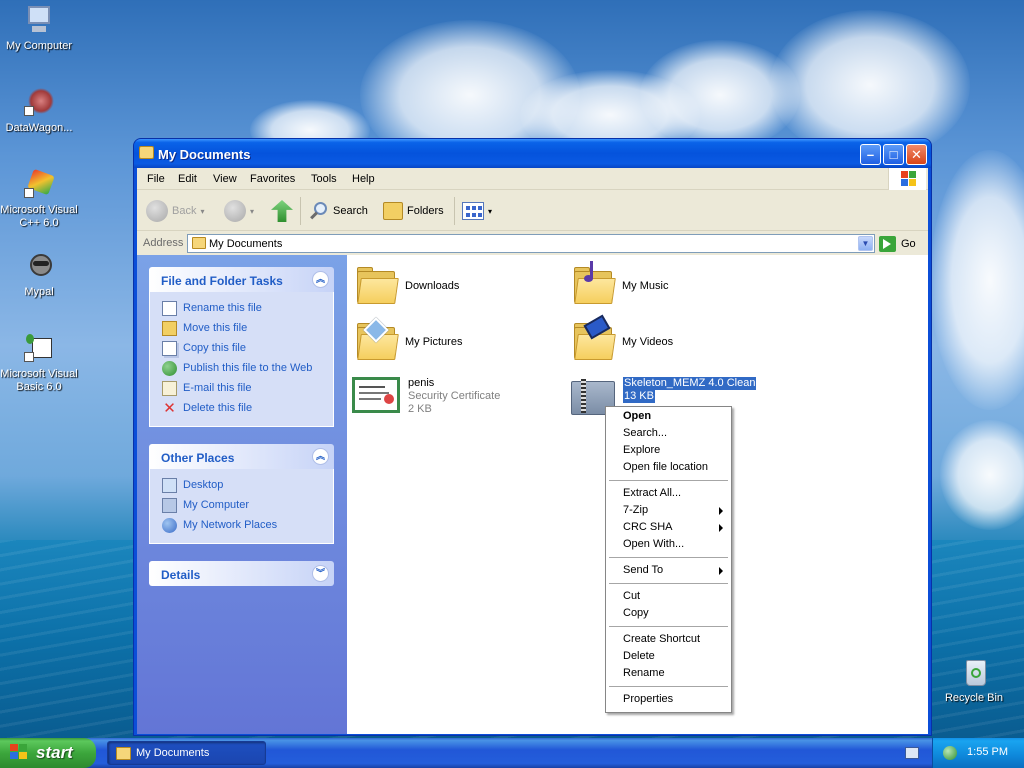 Image resolution: width=1024 pixels, height=768 pixels. Describe the element at coordinates (668, 686) in the screenshot. I see `menu-separator` at that location.